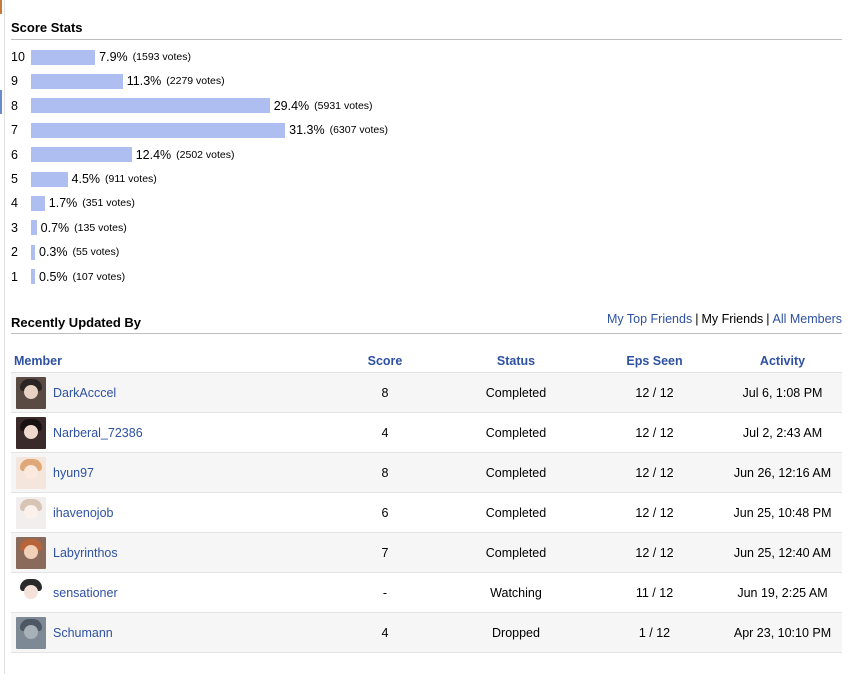 The image size is (850, 674). Describe the element at coordinates (426, 472) in the screenshot. I see `table-row: hyun97 8 Completed 12 / 12 Jun 26, 12:16 AM` at that location.